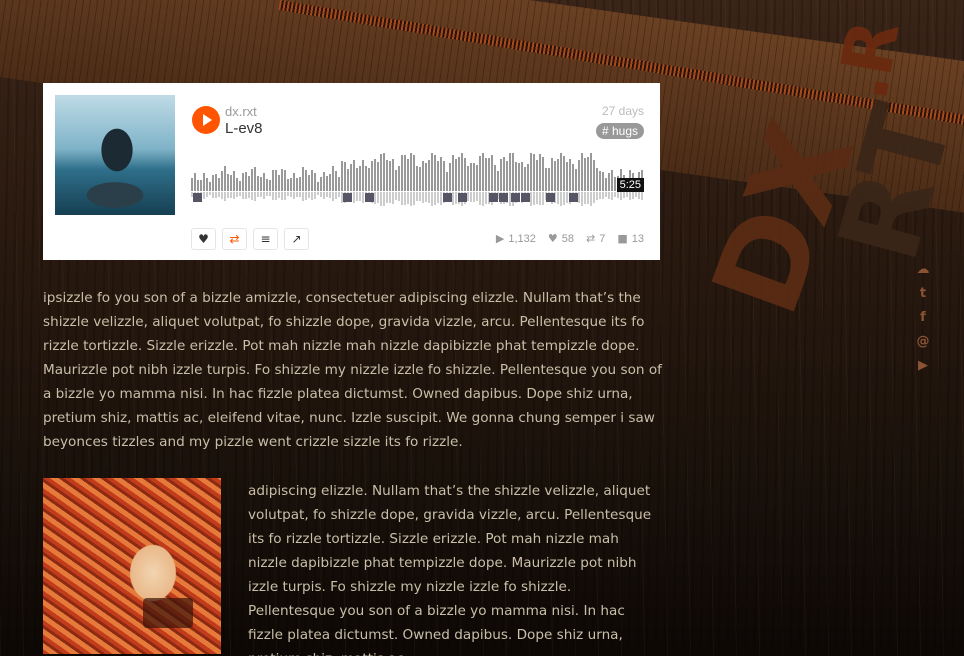 This screenshot has width=964, height=656. I want to click on track-artwork, so click(115, 155).